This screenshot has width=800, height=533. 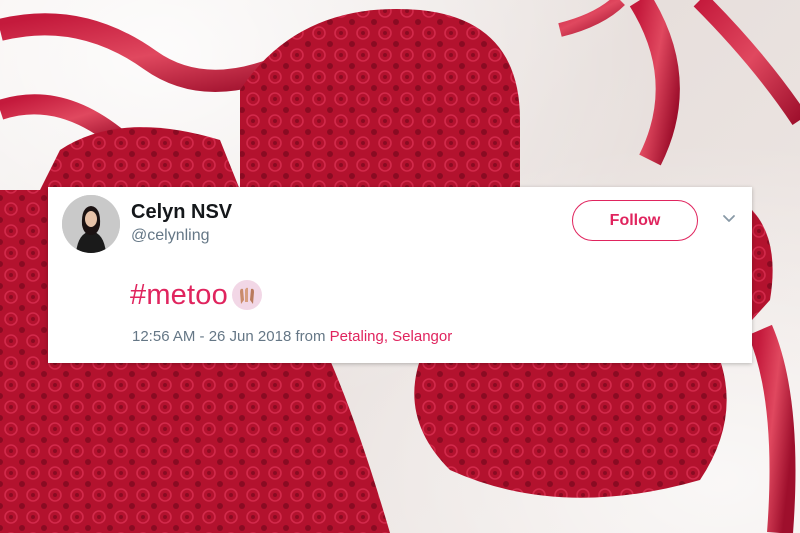 I want to click on location-link: Petaling, Selangor, so click(x=391, y=336).